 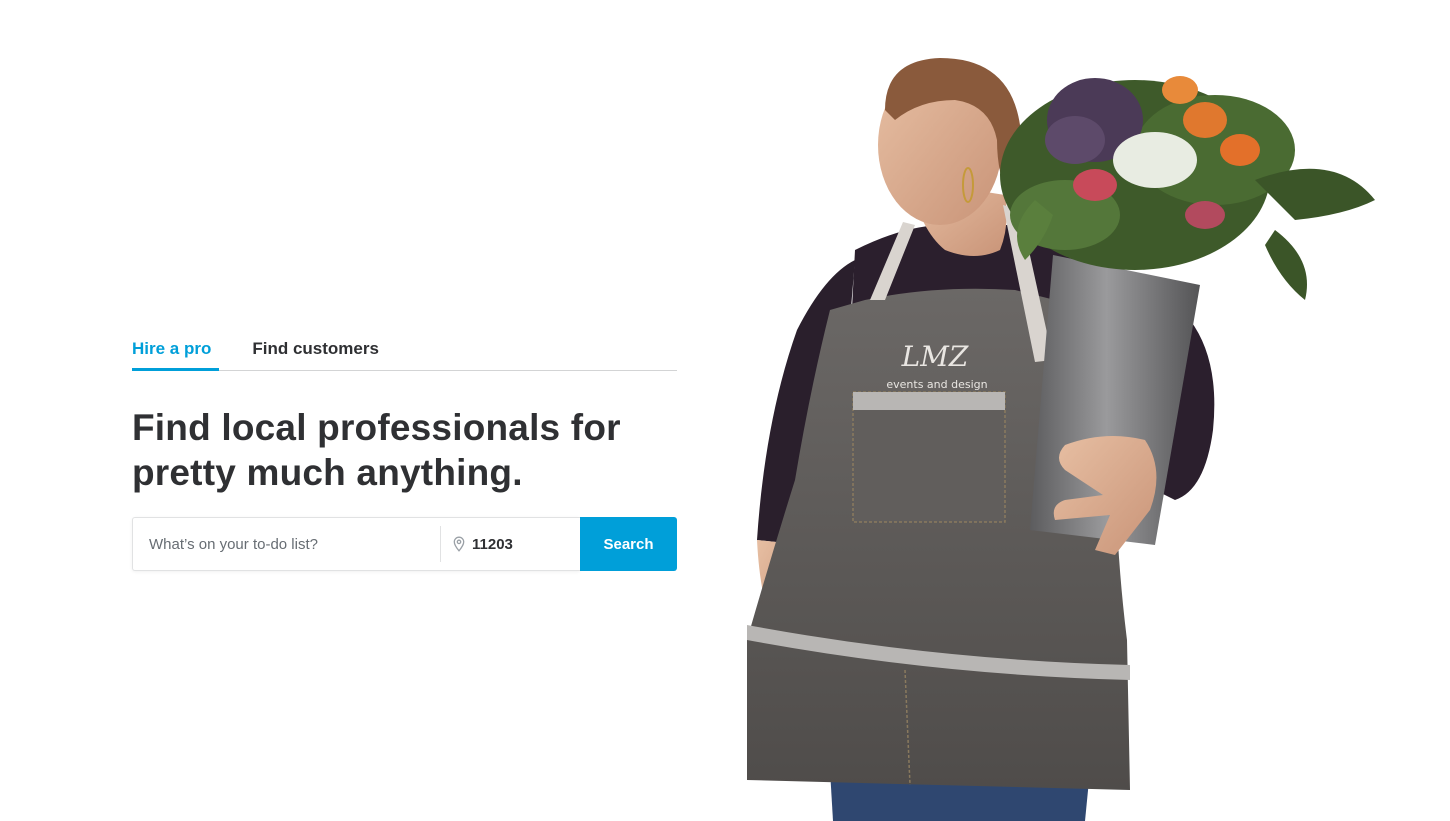 I want to click on apron-chest-pocket, so click(x=929, y=457).